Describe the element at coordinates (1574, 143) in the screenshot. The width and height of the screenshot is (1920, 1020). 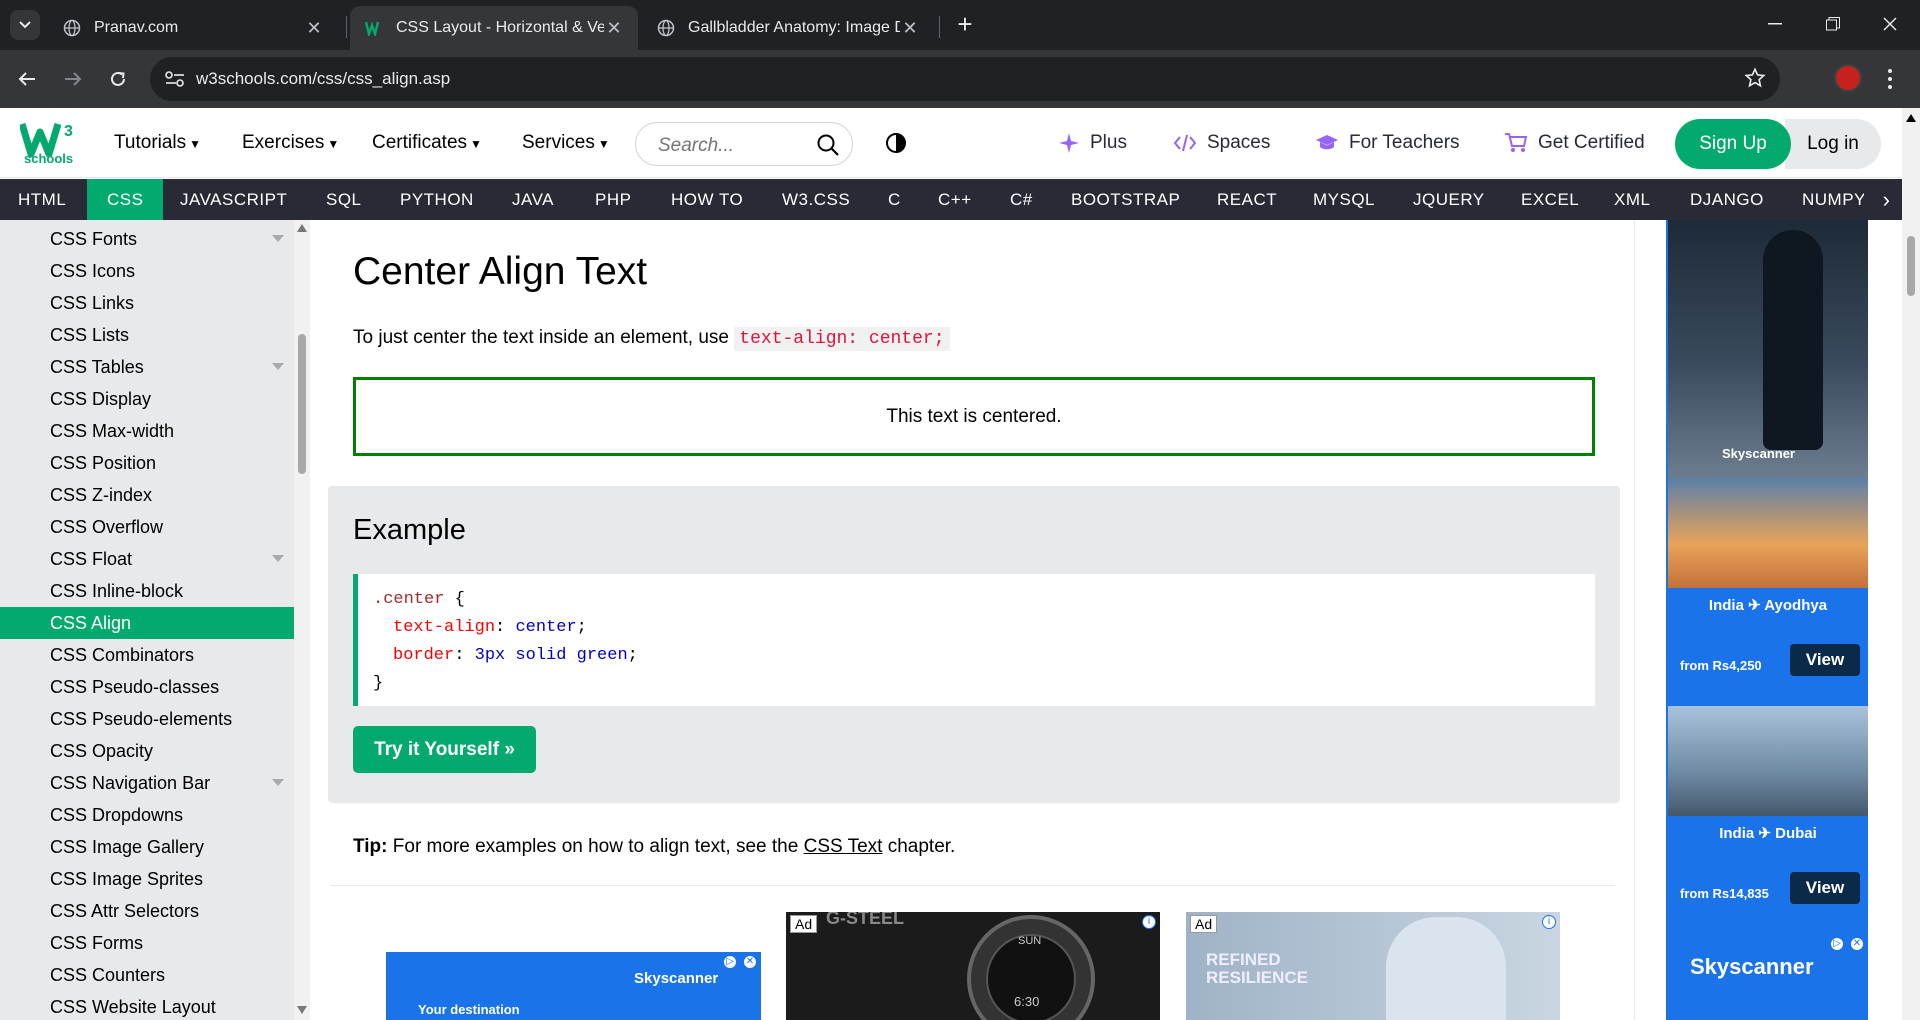
I see `get-certified-link: Get Certified` at that location.